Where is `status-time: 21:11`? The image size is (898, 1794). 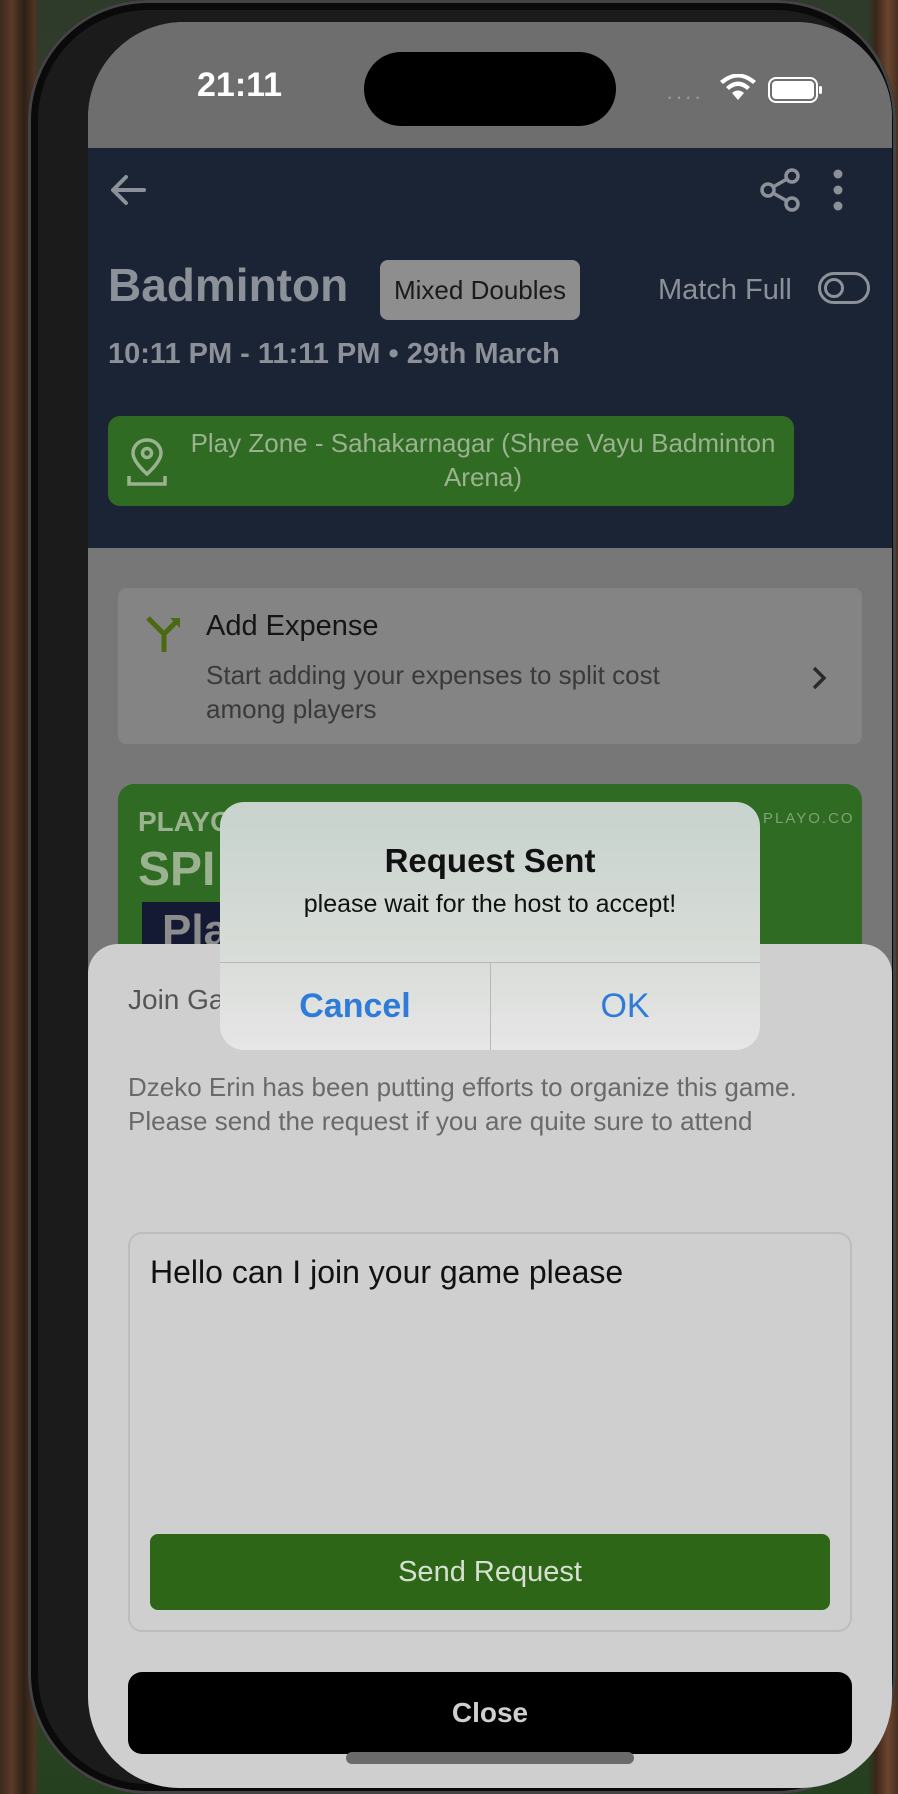
status-time: 21:11 is located at coordinates (240, 85).